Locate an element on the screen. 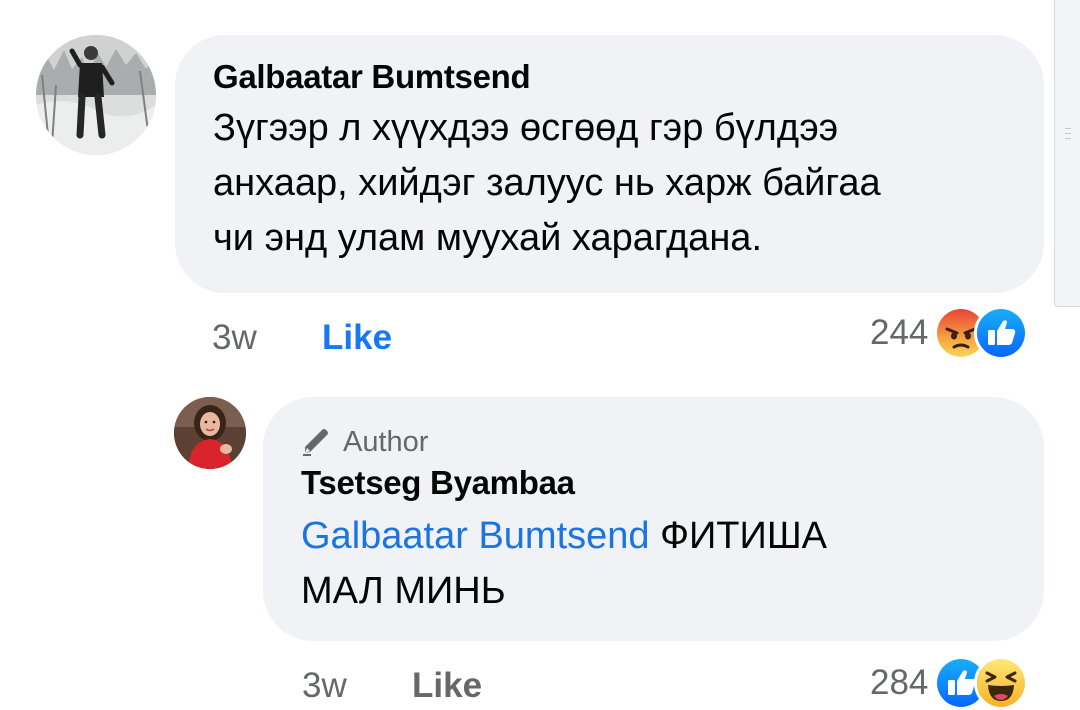 This screenshot has width=1080, height=710. reply-text-segment: ФИТИША is located at coordinates (743, 536).